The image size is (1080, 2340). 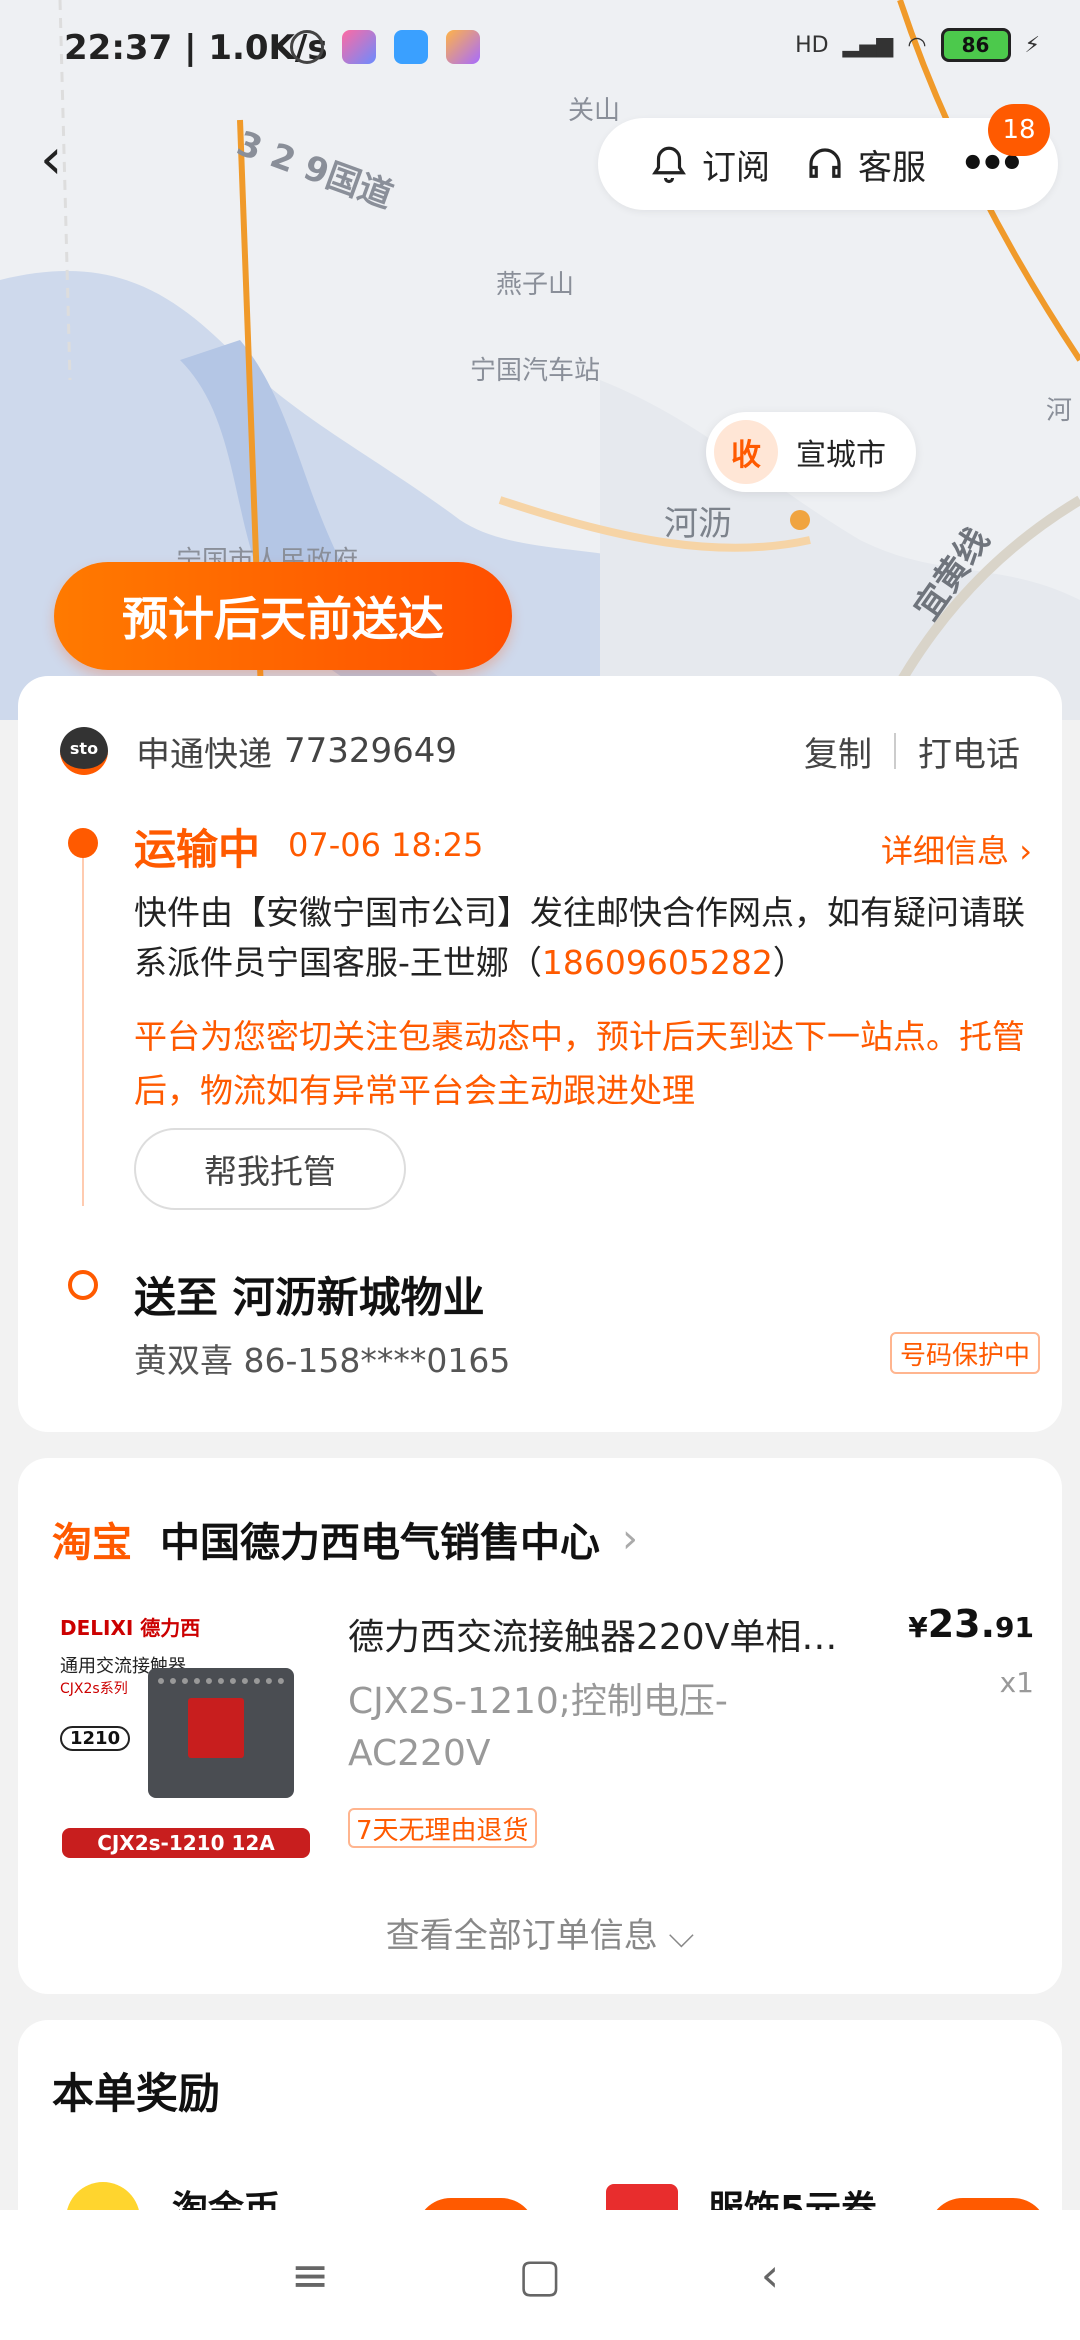 I want to click on reward-title: 本单奖励, so click(x=136, y=2093).